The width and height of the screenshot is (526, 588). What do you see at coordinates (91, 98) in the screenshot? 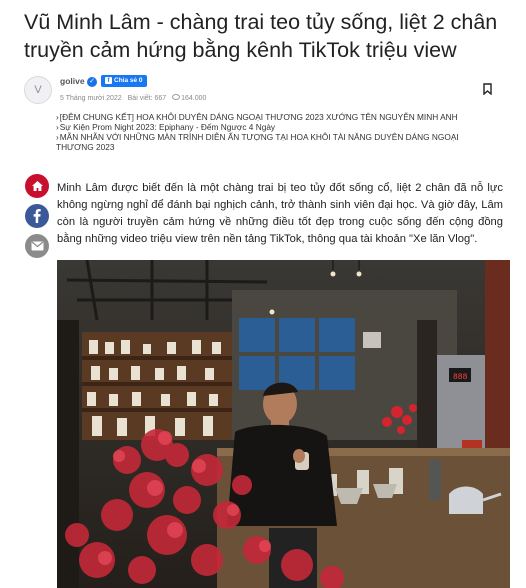
I see `publish-date: 5 Tháng mười 2022` at bounding box center [91, 98].